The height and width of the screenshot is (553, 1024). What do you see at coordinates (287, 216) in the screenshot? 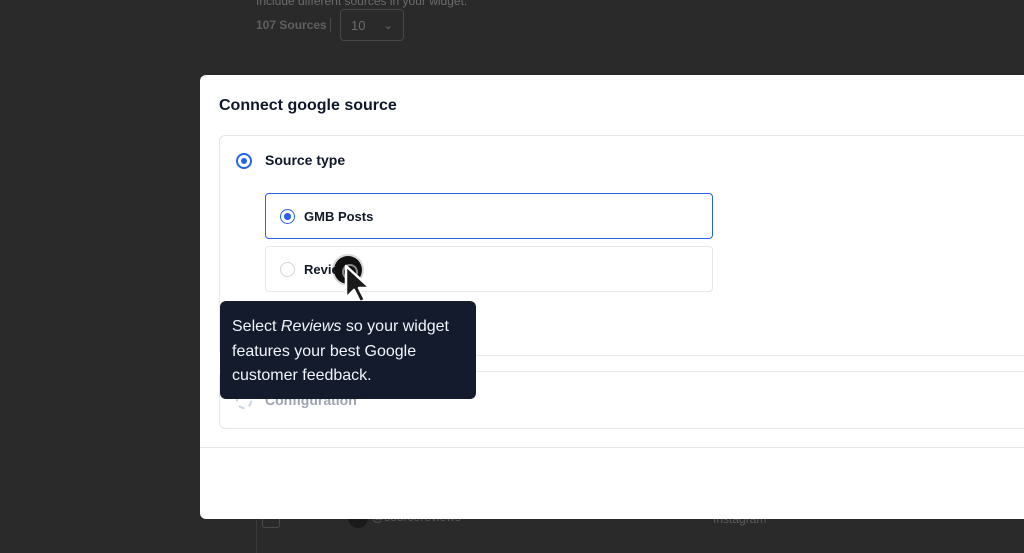
I see `radio-selected-icon` at bounding box center [287, 216].